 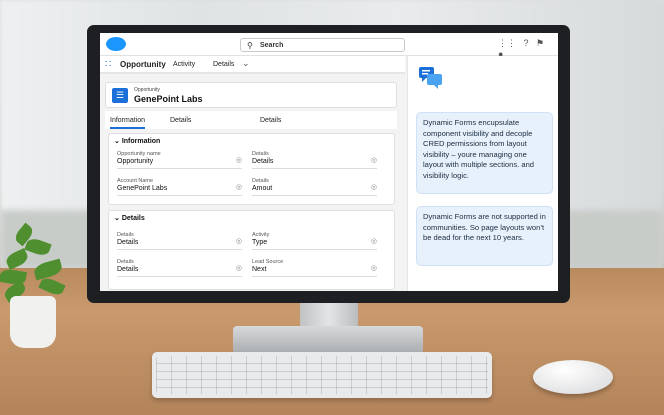 What do you see at coordinates (184, 64) in the screenshot?
I see `nav-item-activity: Activity` at bounding box center [184, 64].